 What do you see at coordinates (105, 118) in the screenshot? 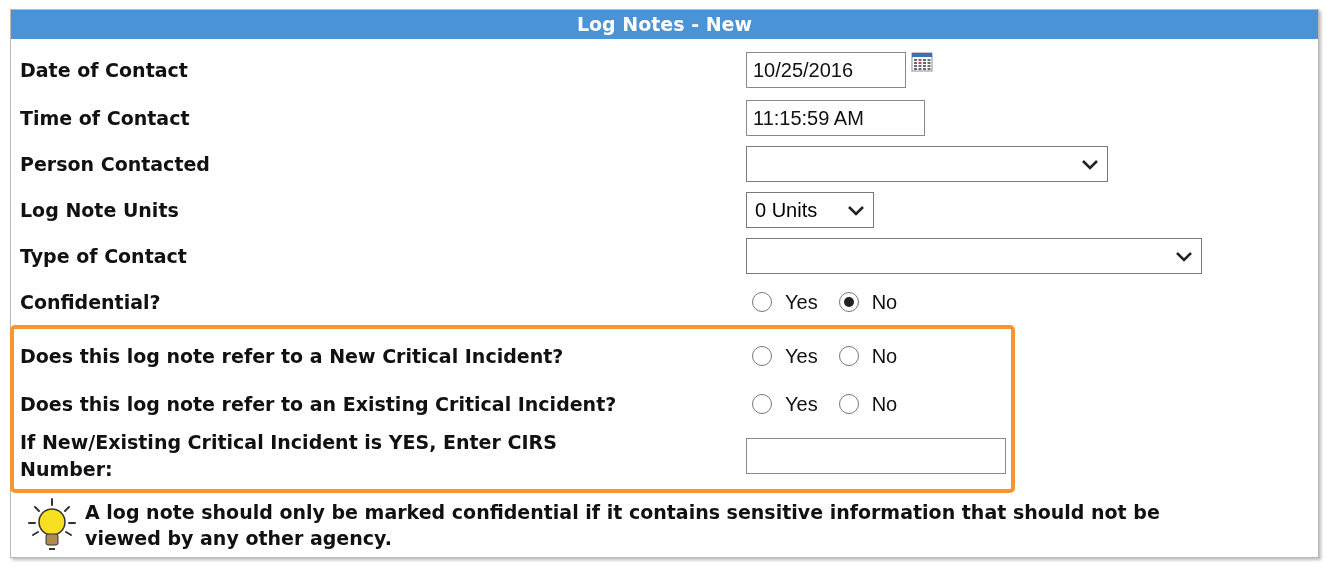
I see `field-label: Time of Contact` at bounding box center [105, 118].